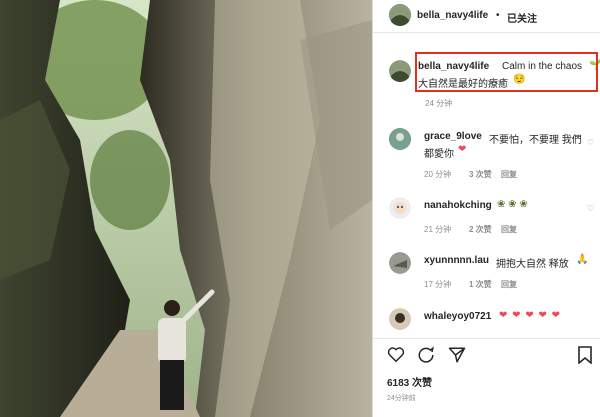  What do you see at coordinates (530, 315) in the screenshot?
I see `hearts-emoji-icon: ❤ ❤ ❤ ❤ ❤` at bounding box center [530, 315].